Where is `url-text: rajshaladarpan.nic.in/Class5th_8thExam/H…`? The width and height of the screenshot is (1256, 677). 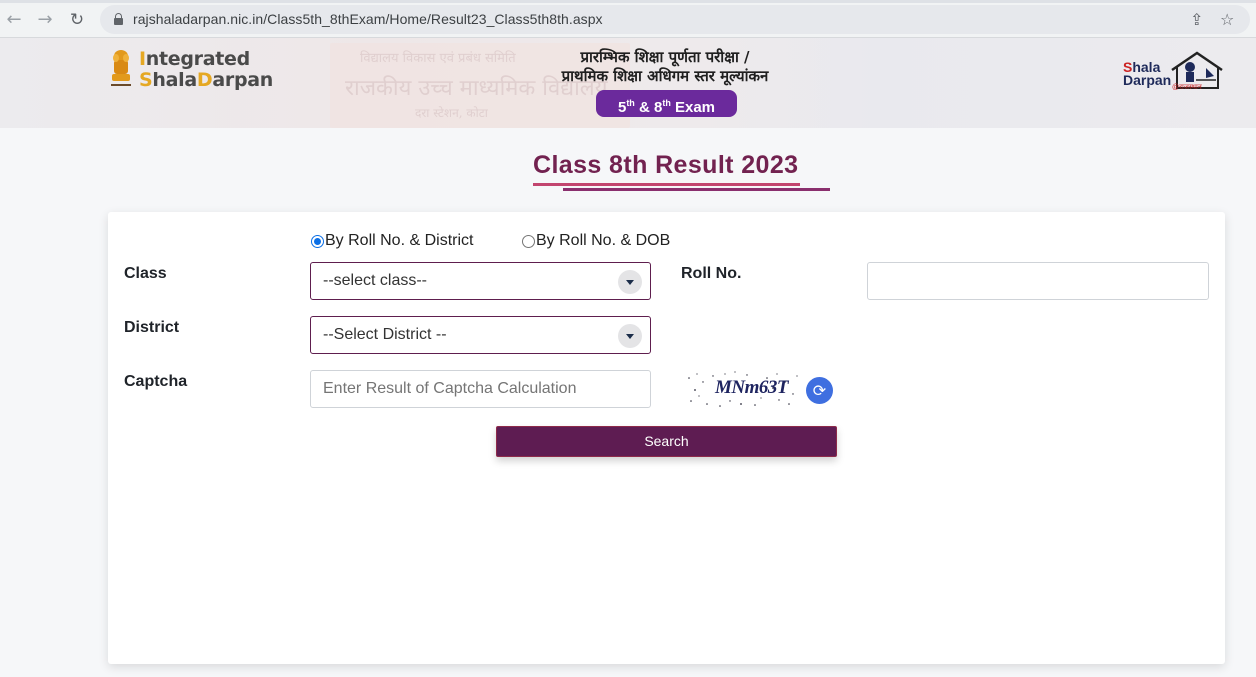 url-text: rajshaladarpan.nic.in/Class5th_8thExam/H… is located at coordinates (368, 19).